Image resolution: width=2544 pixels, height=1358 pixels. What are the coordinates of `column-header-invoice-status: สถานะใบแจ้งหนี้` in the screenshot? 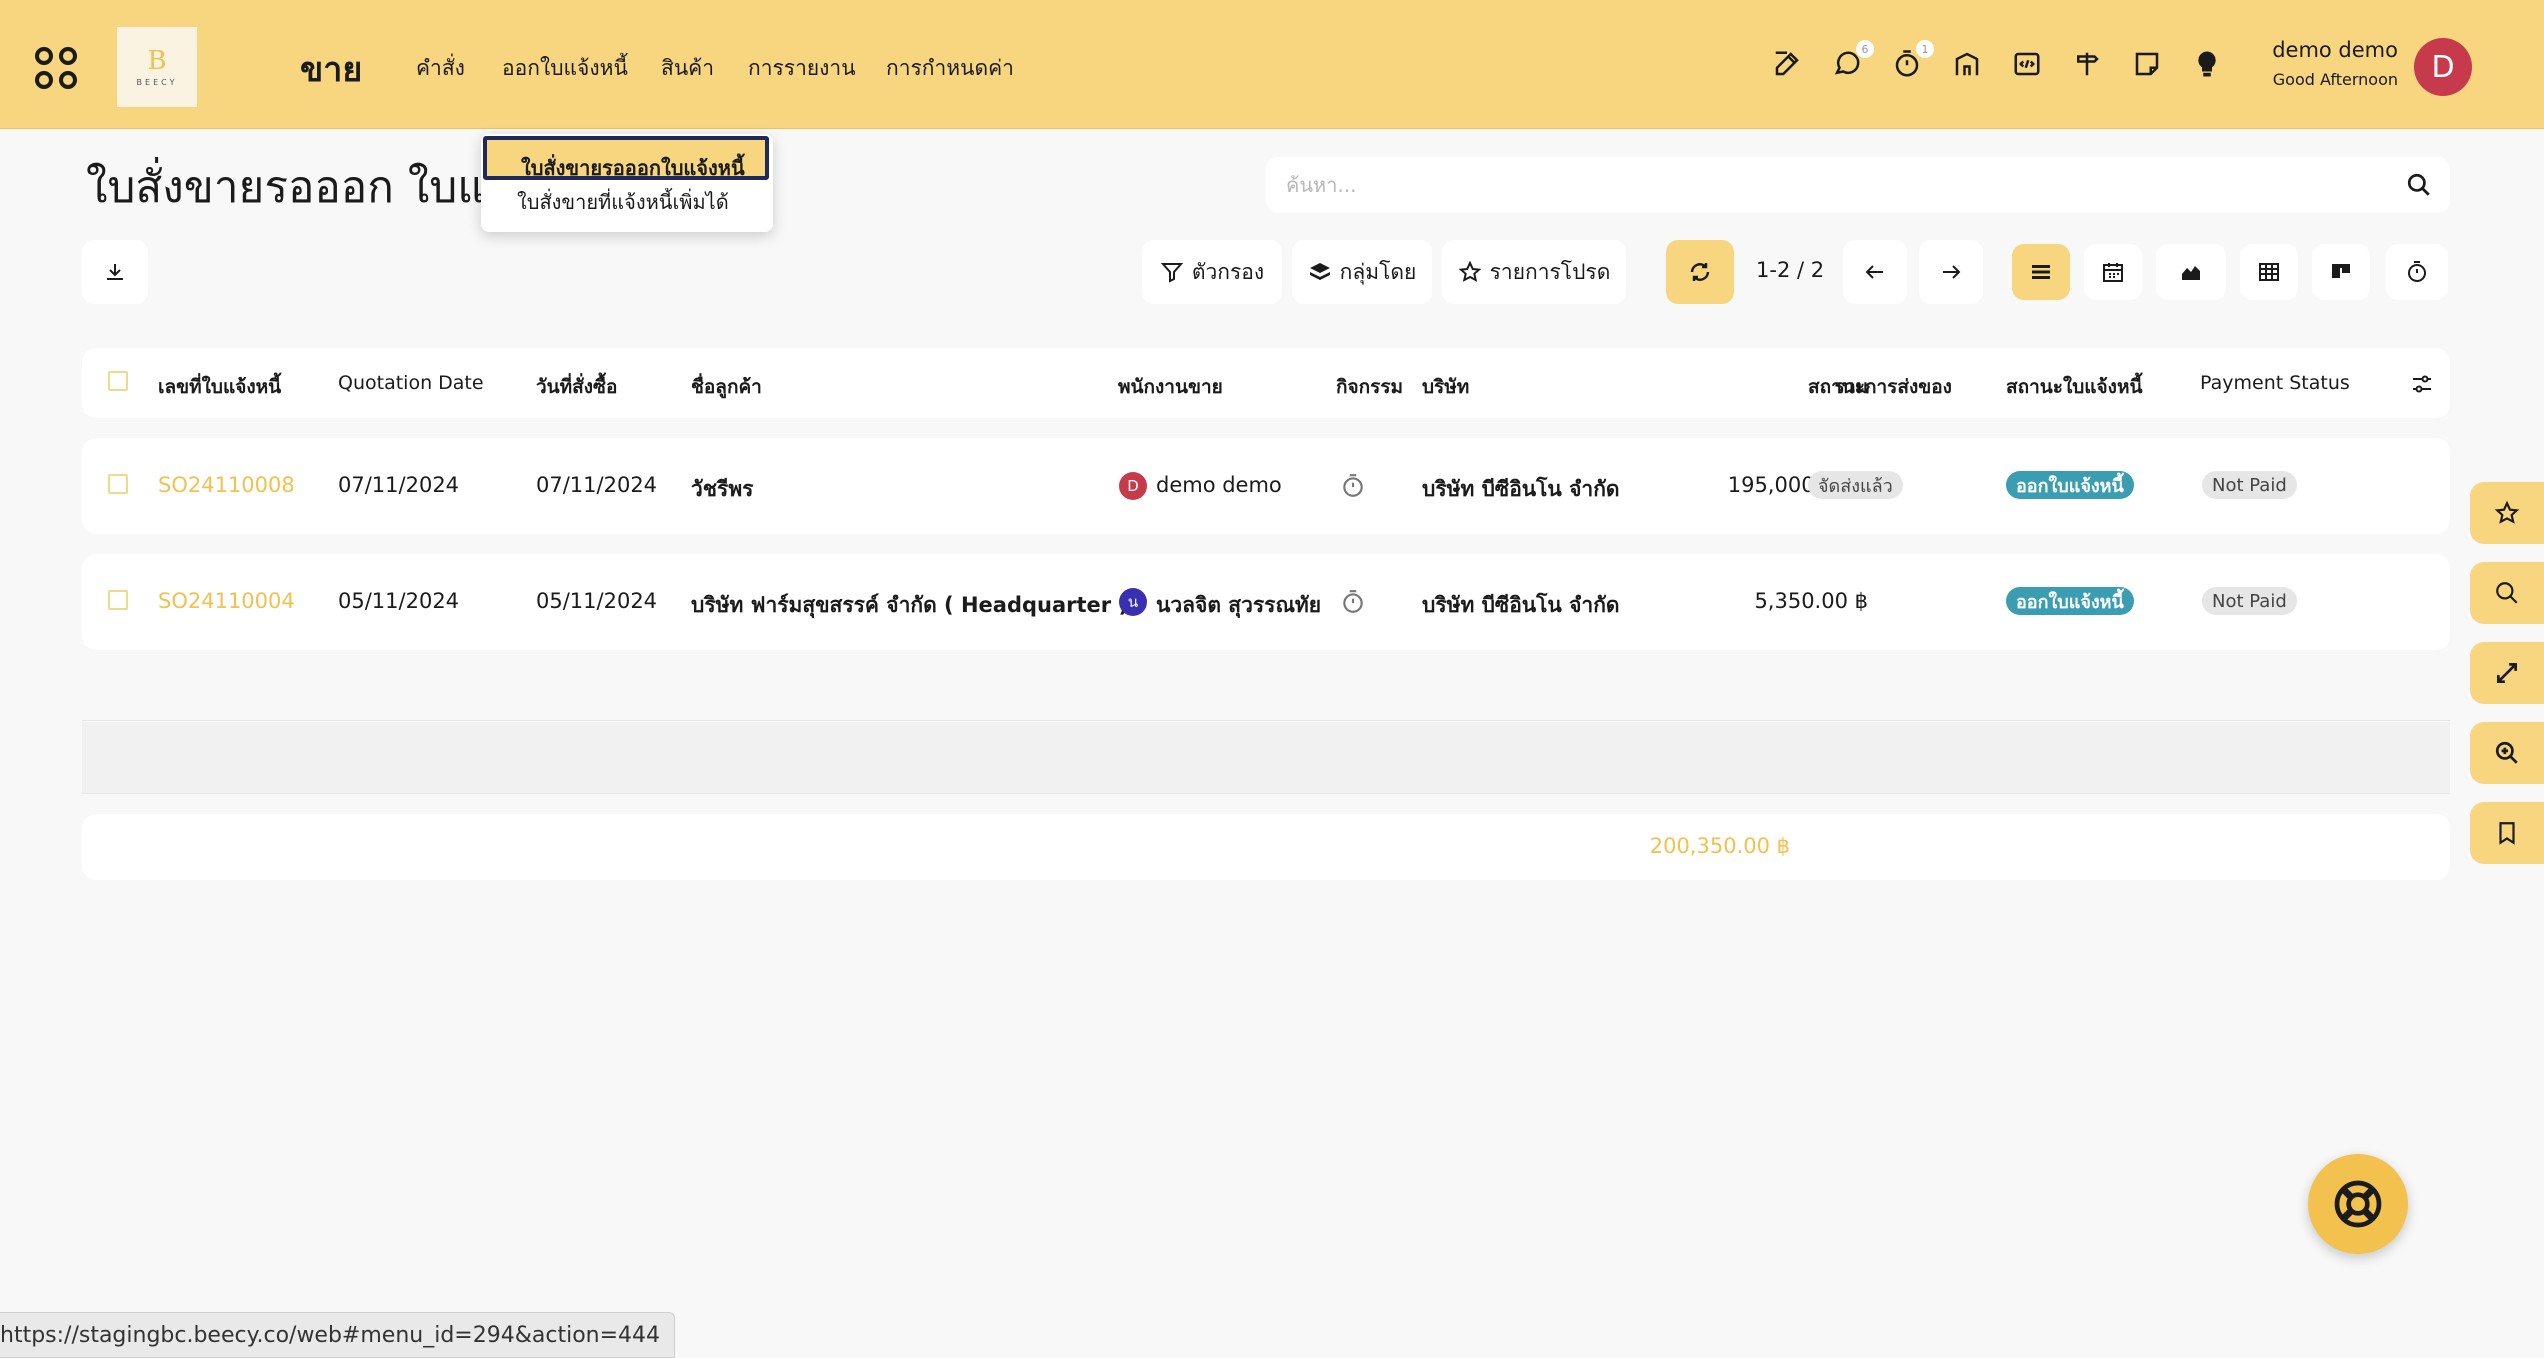 It's located at (2074, 387).